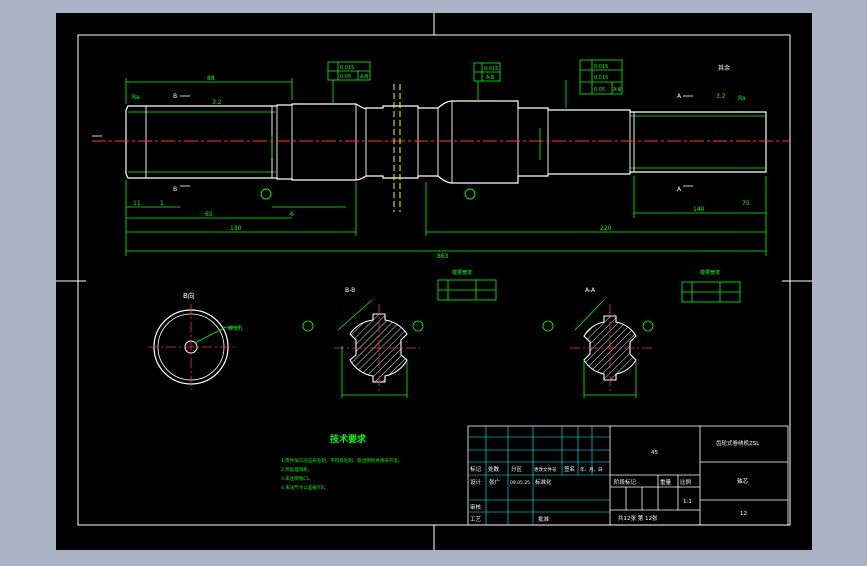  What do you see at coordinates (544, 519) in the screenshot?
I see `tb-approve: 批准` at bounding box center [544, 519].